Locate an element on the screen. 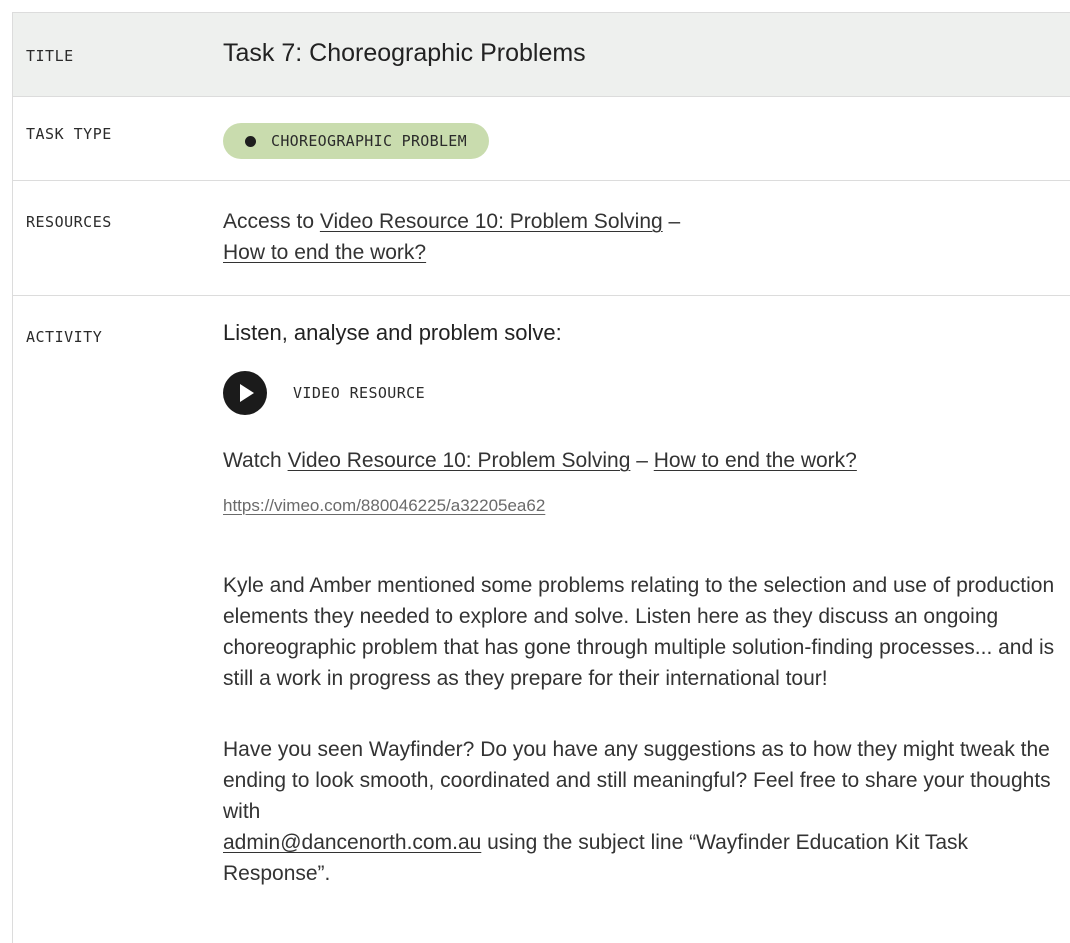  activity-heading: Listen, analyse and problem solve: is located at coordinates (392, 332).